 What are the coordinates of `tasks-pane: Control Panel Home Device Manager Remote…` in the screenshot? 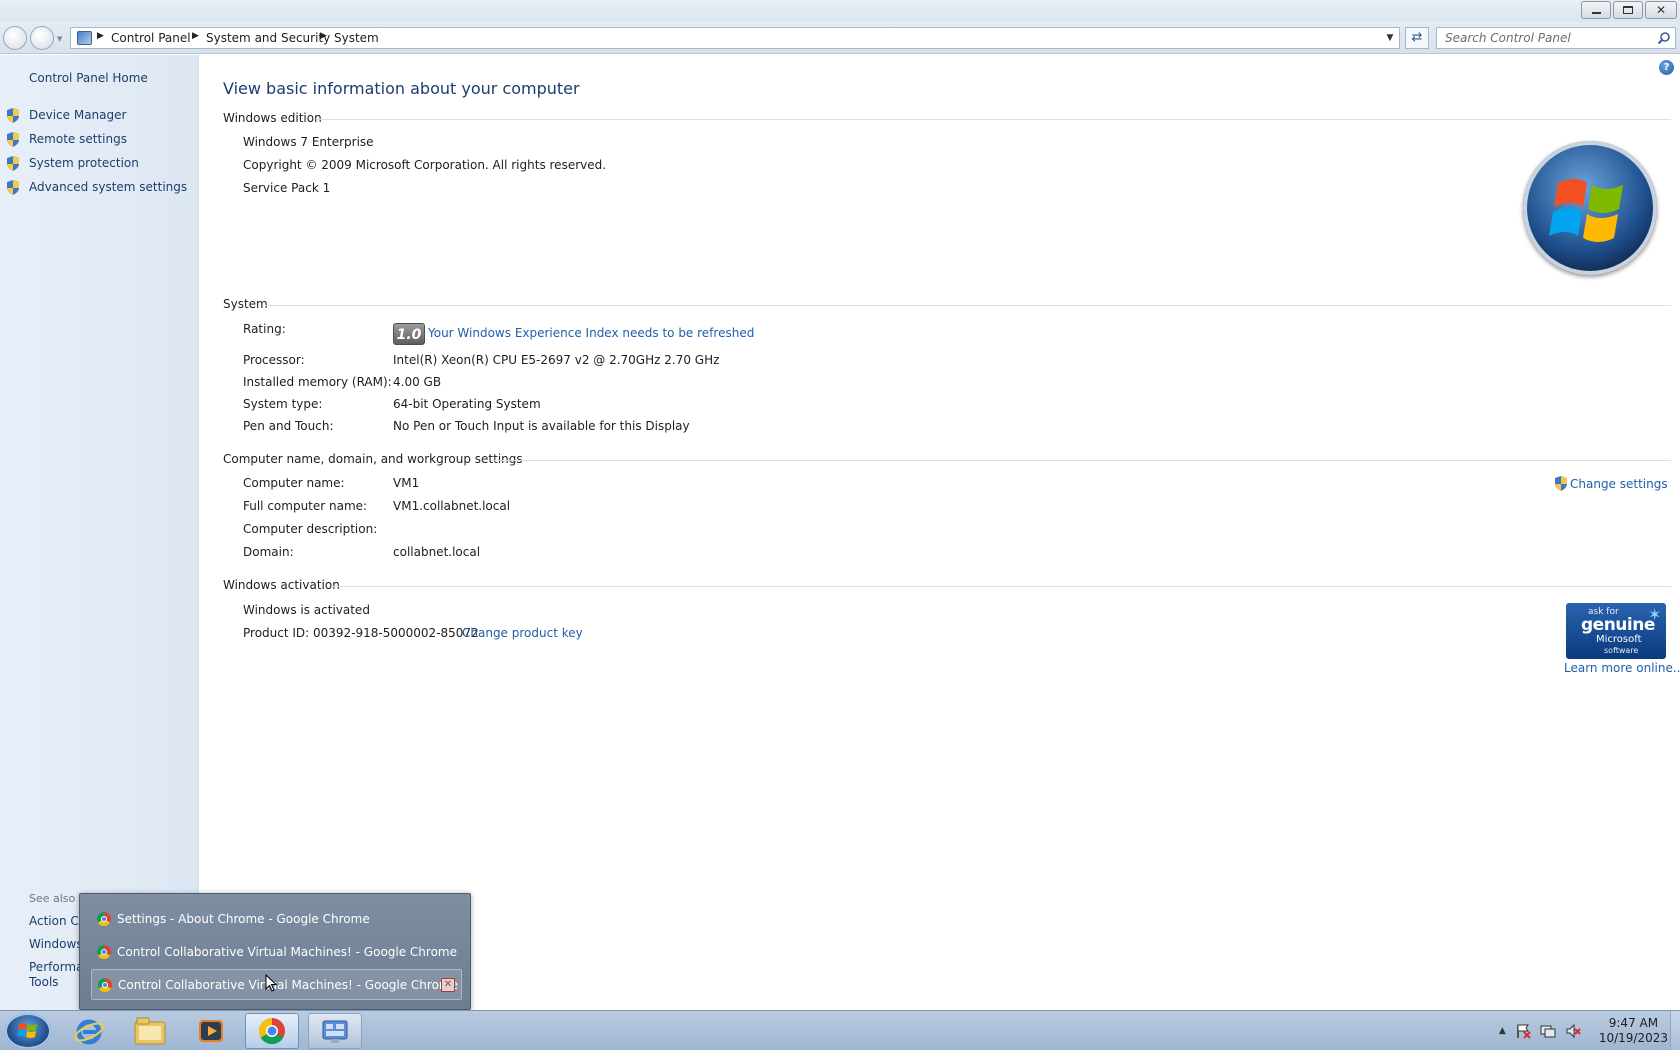 It's located at (99, 532).